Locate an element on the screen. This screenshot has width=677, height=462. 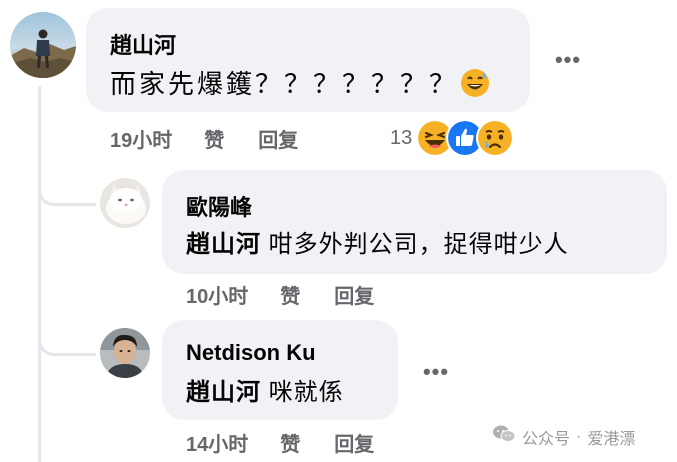
comment-timestamp: 19小时 is located at coordinates (141, 138).